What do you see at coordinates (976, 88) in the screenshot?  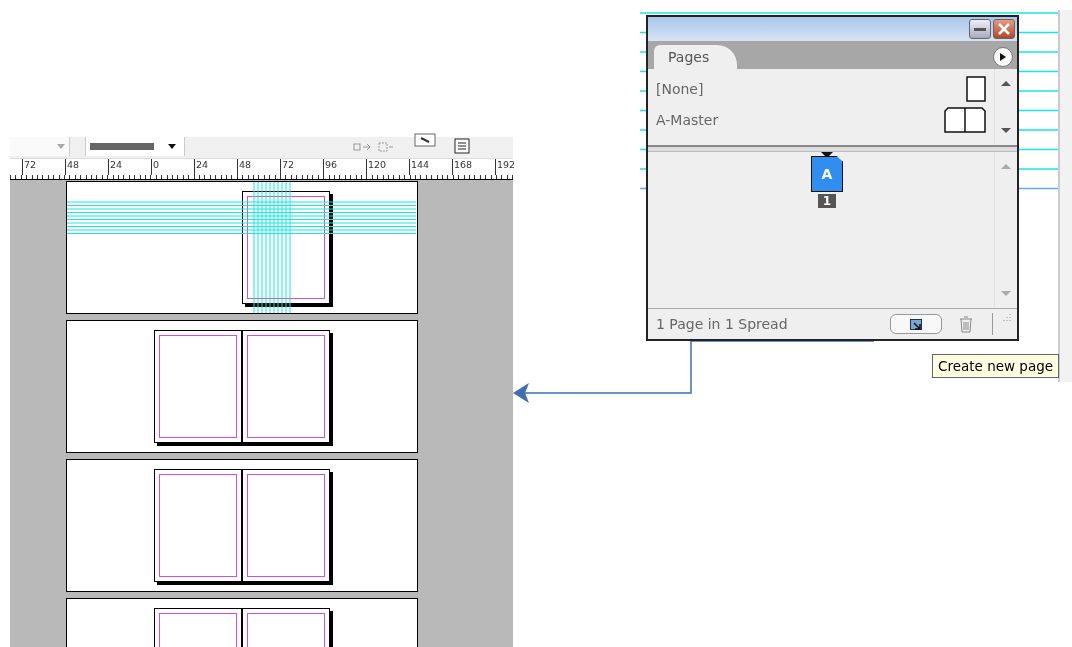 I see `single-page-icon` at bounding box center [976, 88].